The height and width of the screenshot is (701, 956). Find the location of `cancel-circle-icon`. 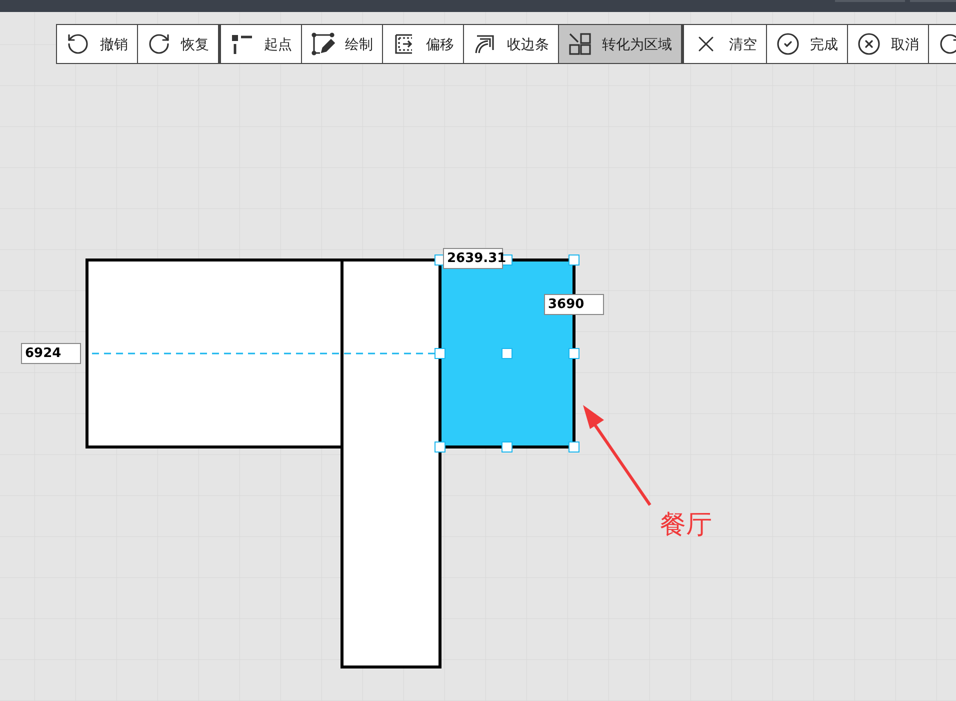

cancel-circle-icon is located at coordinates (869, 44).